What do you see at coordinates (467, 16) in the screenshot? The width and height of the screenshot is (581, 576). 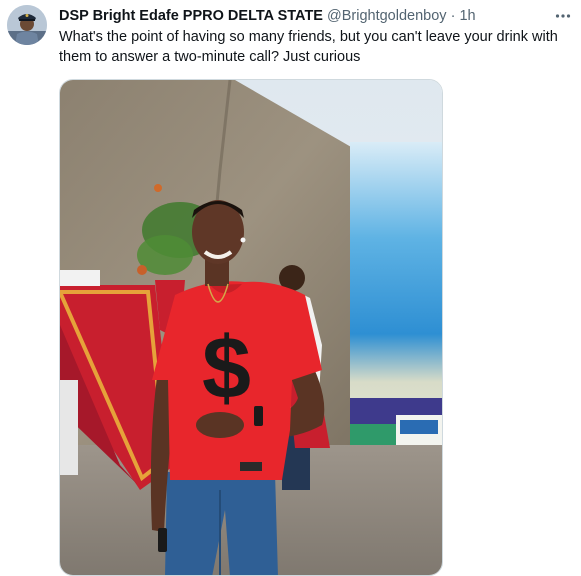 I see `timestamp: 1h` at bounding box center [467, 16].